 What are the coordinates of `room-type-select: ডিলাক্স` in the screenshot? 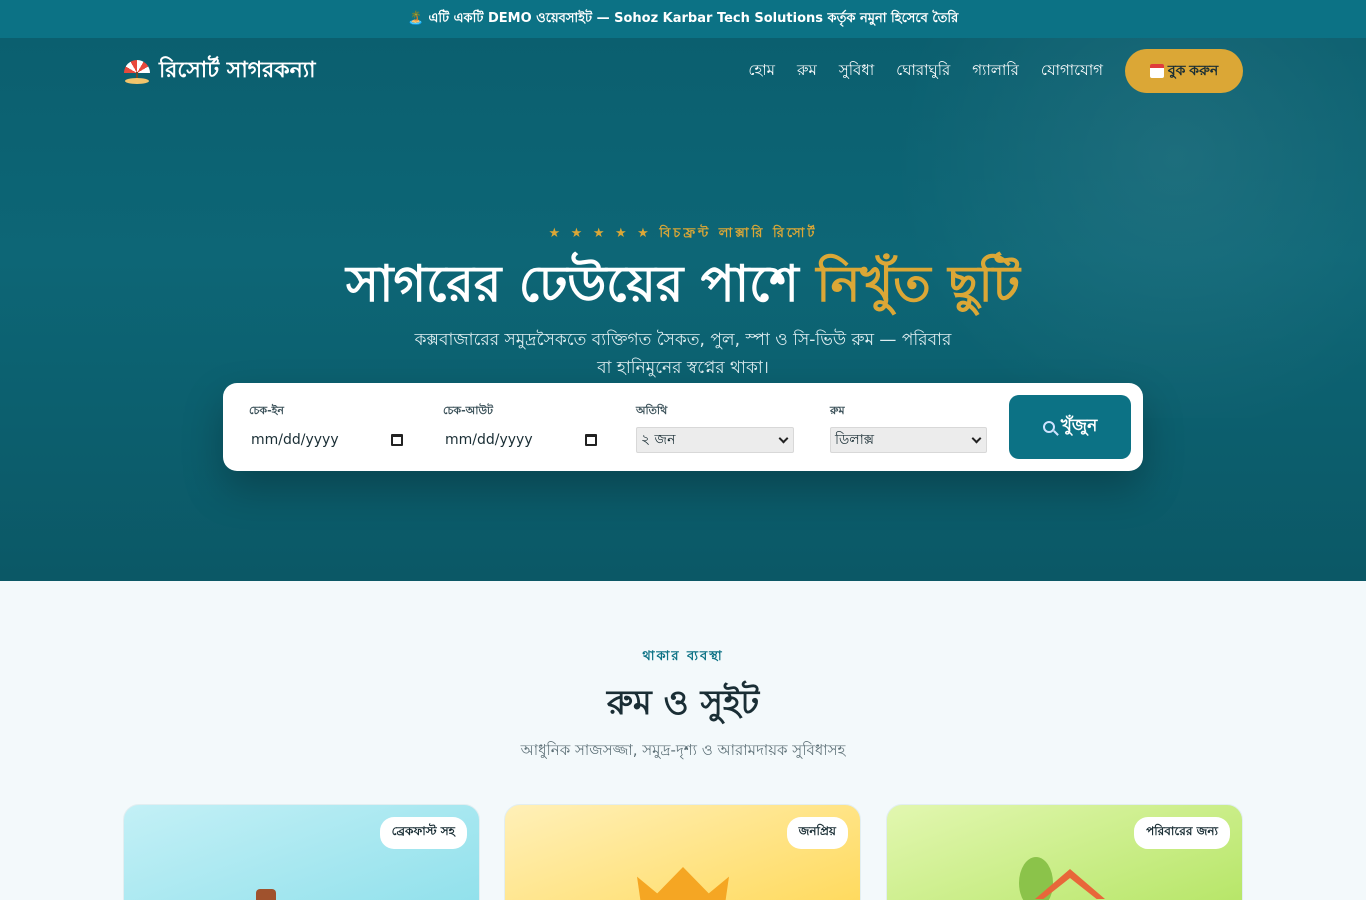 It's located at (908, 440).